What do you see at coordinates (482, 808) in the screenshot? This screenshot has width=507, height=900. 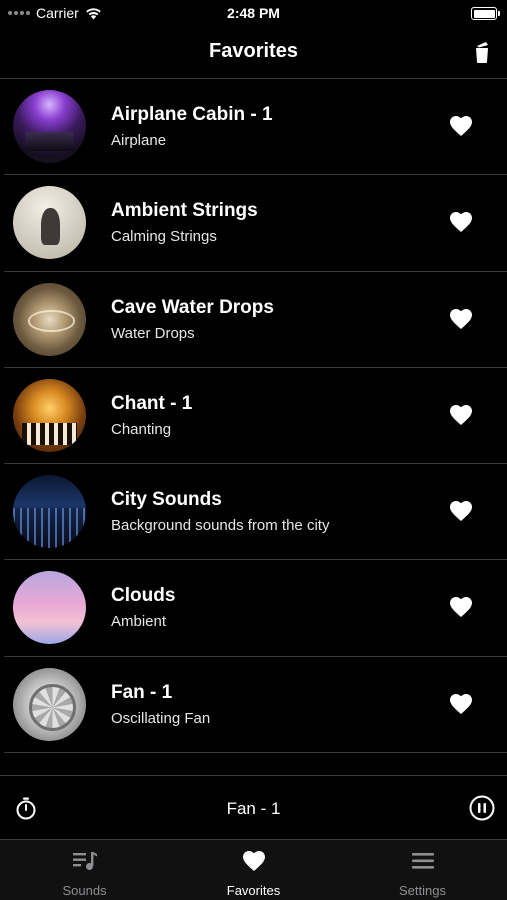 I see `pause-icon` at bounding box center [482, 808].